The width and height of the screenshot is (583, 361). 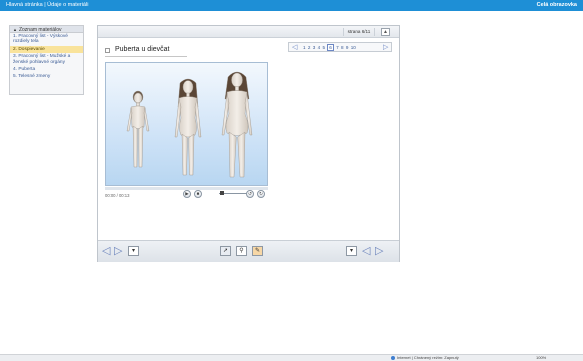 What do you see at coordinates (557, 5) in the screenshot?
I see `fullscreen-link: Celá obrazovka` at bounding box center [557, 5].